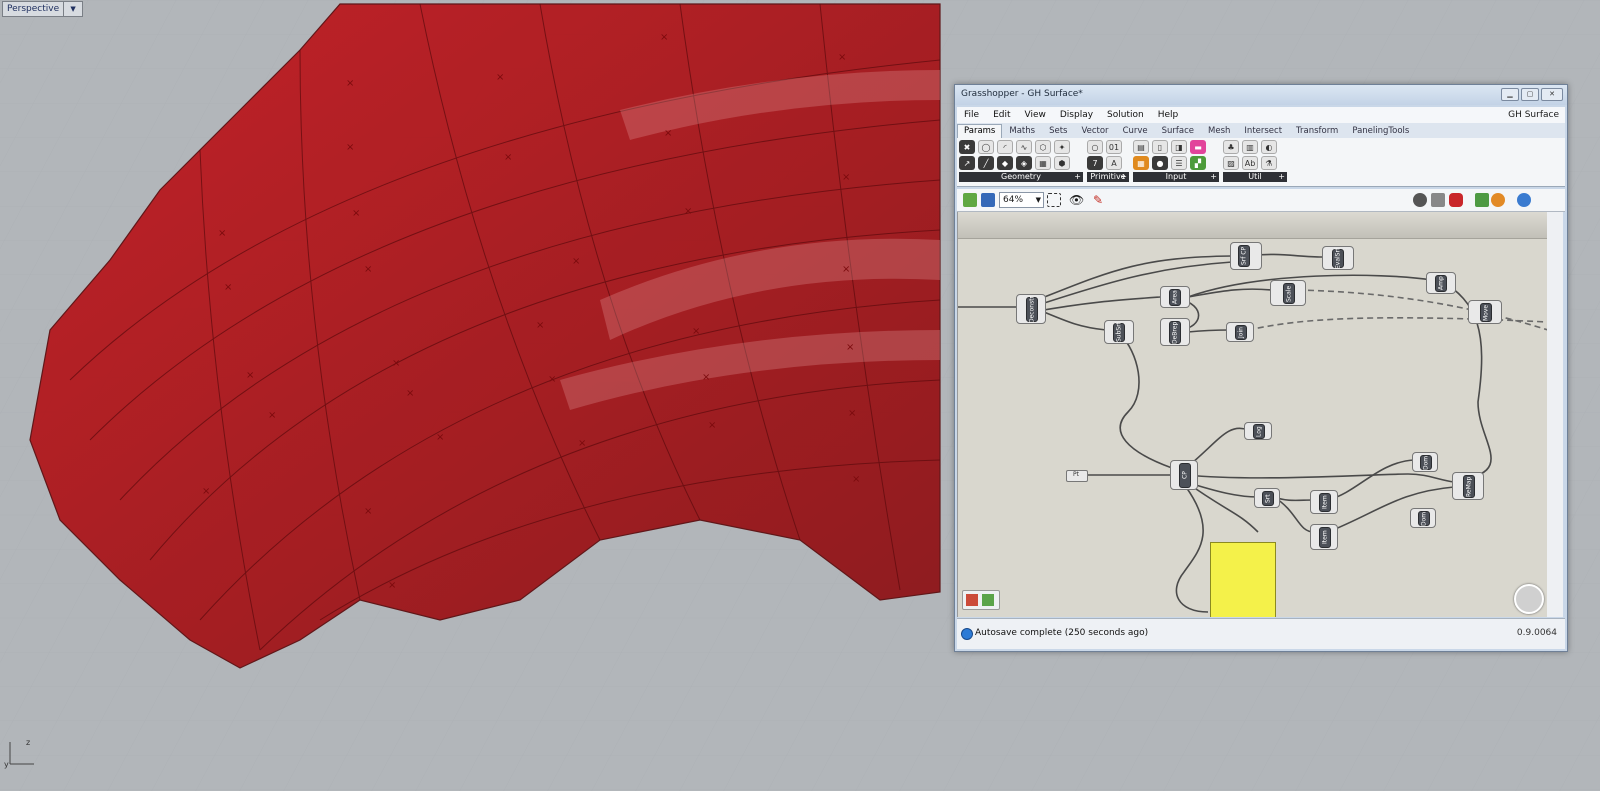 Image resolution: width=1600 pixels, height=791 pixels. Describe the element at coordinates (1135, 132) in the screenshot. I see `tab-curve: Curve` at that location.